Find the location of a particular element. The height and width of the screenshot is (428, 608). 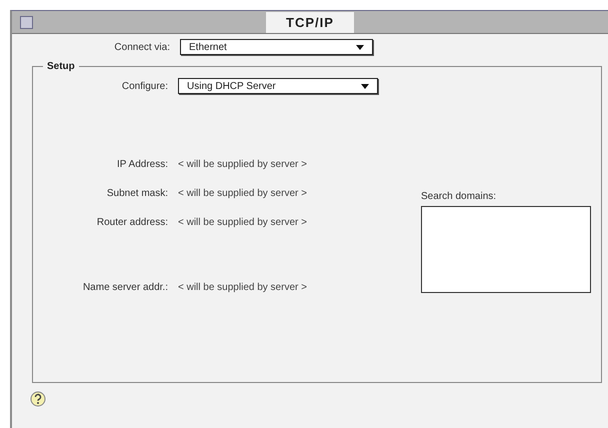

connect-via-label: Connect via: is located at coordinates (141, 47).